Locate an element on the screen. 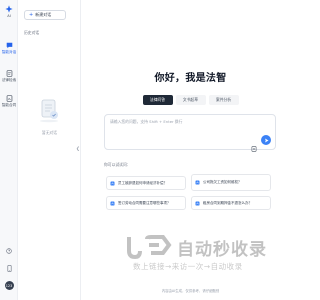 Image resolution: width=320 pixels, height=300 pixels. law-search-icon is located at coordinates (9, 73).